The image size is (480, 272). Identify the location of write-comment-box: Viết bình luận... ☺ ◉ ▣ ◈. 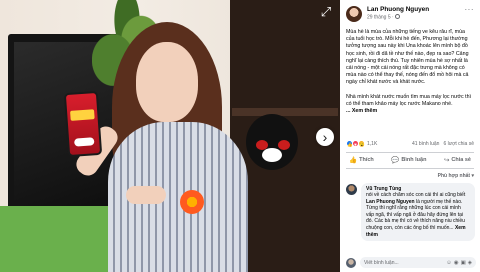
(411, 262).